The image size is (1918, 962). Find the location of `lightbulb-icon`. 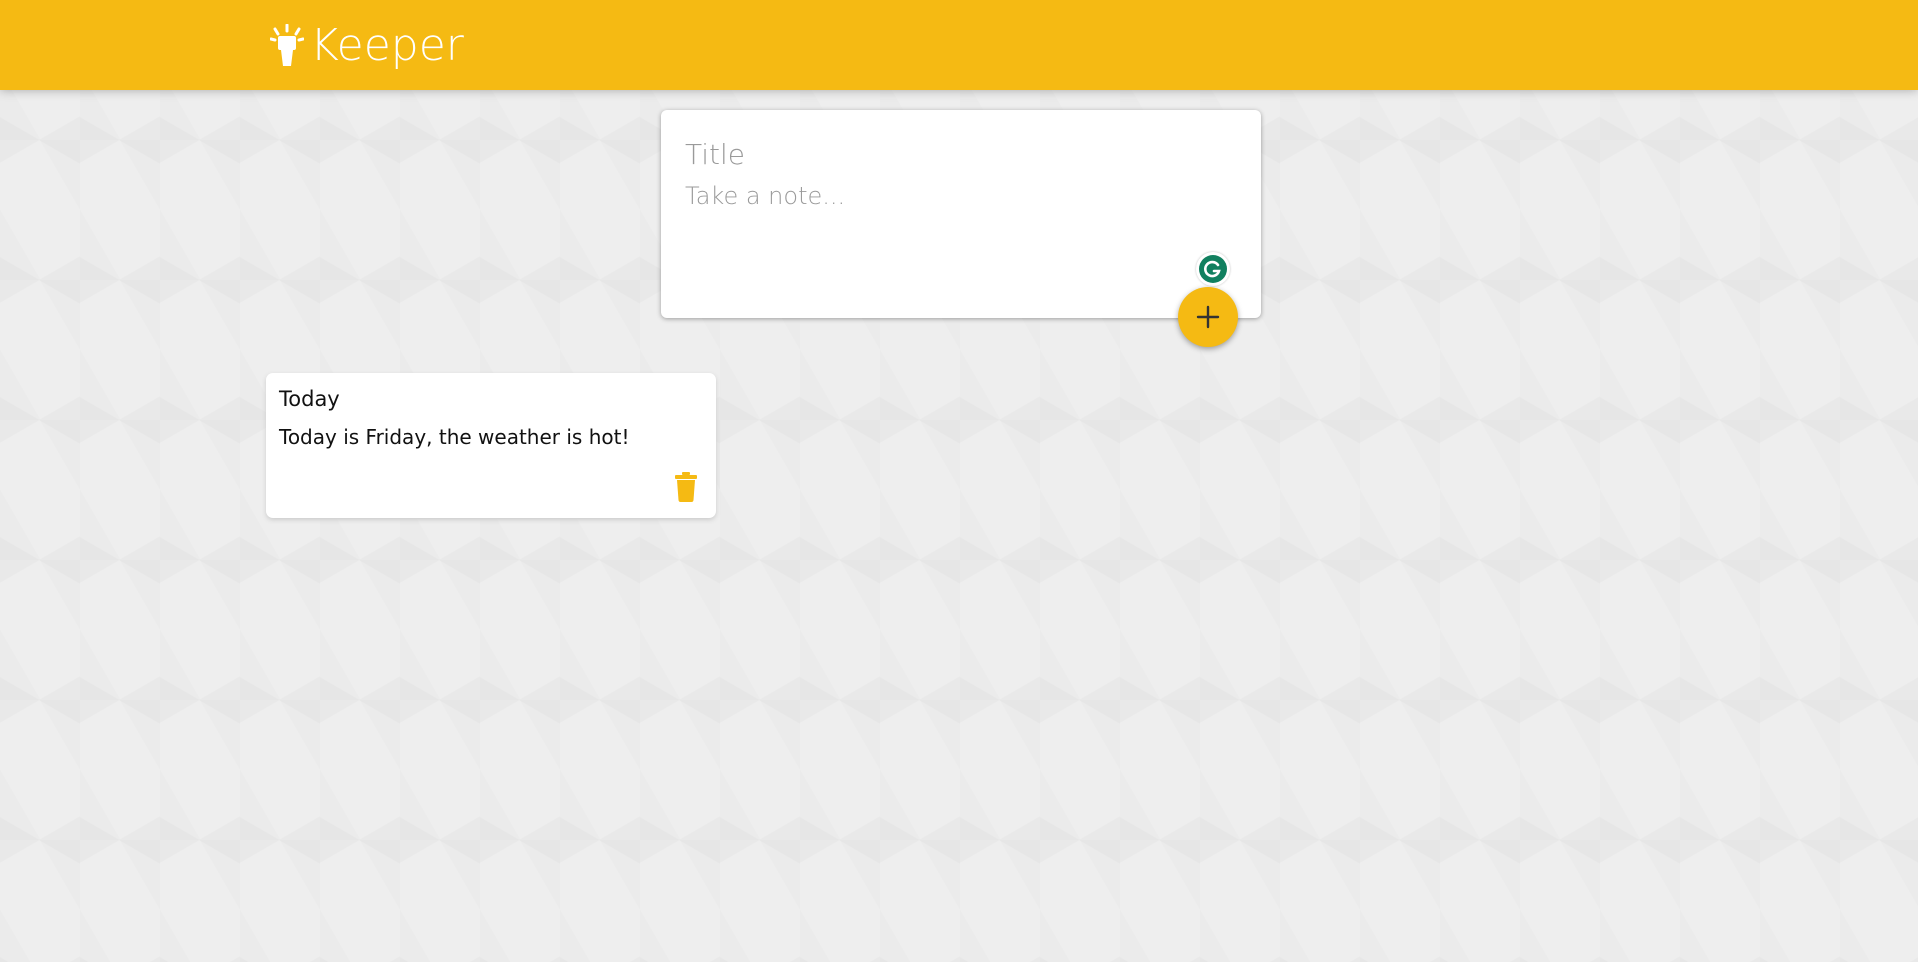

lightbulb-icon is located at coordinates (287, 45).